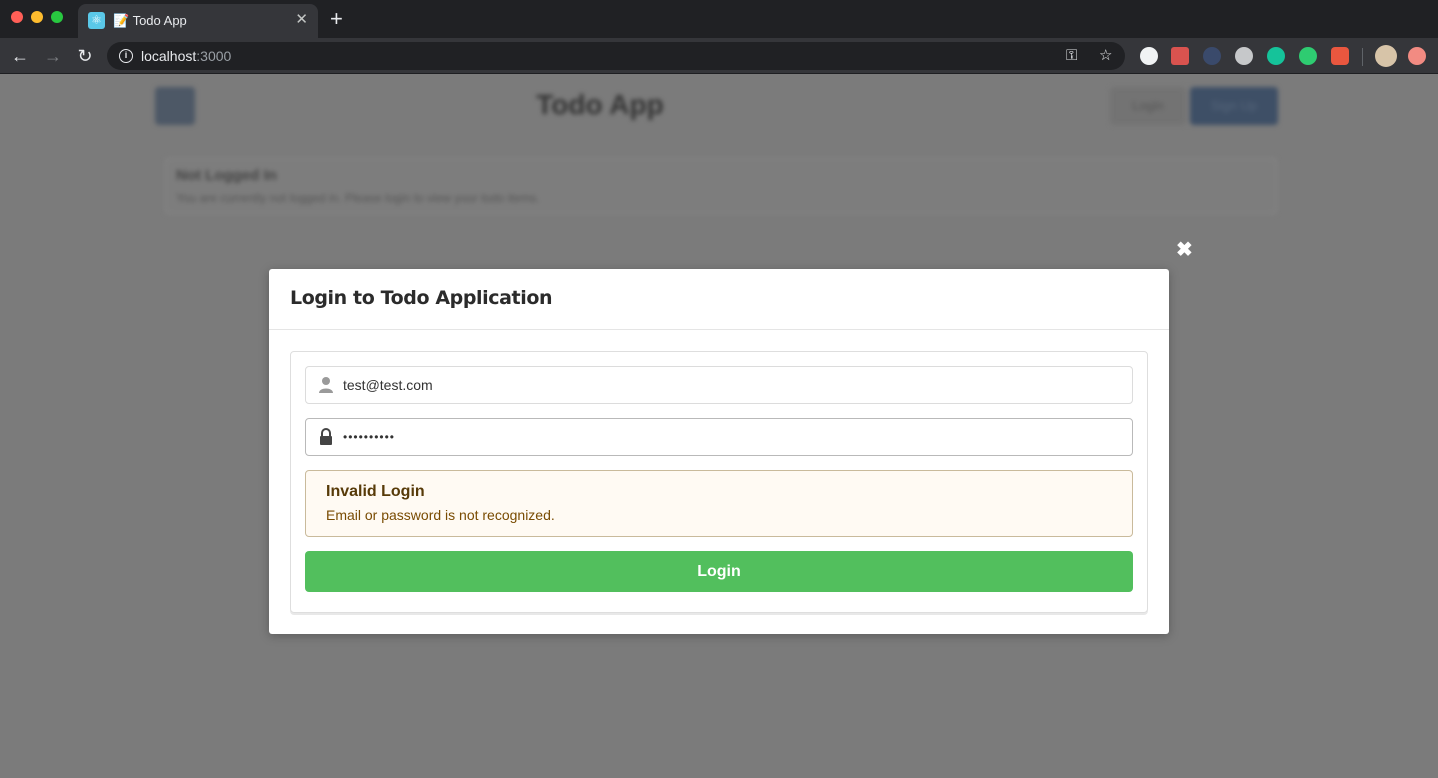 The height and width of the screenshot is (778, 1438). I want to click on error-text: Email or password is not recognized., so click(440, 515).